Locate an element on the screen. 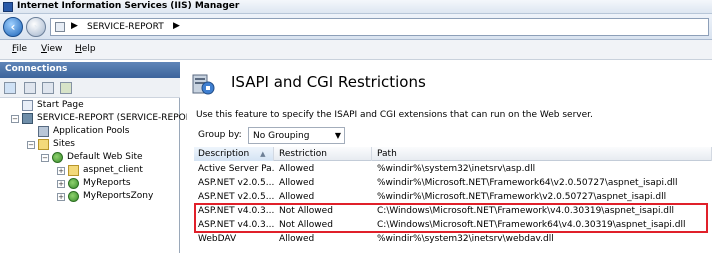 The image size is (712, 253). group-by-bar: Group by: No Grouping ▼ is located at coordinates (453, 136).